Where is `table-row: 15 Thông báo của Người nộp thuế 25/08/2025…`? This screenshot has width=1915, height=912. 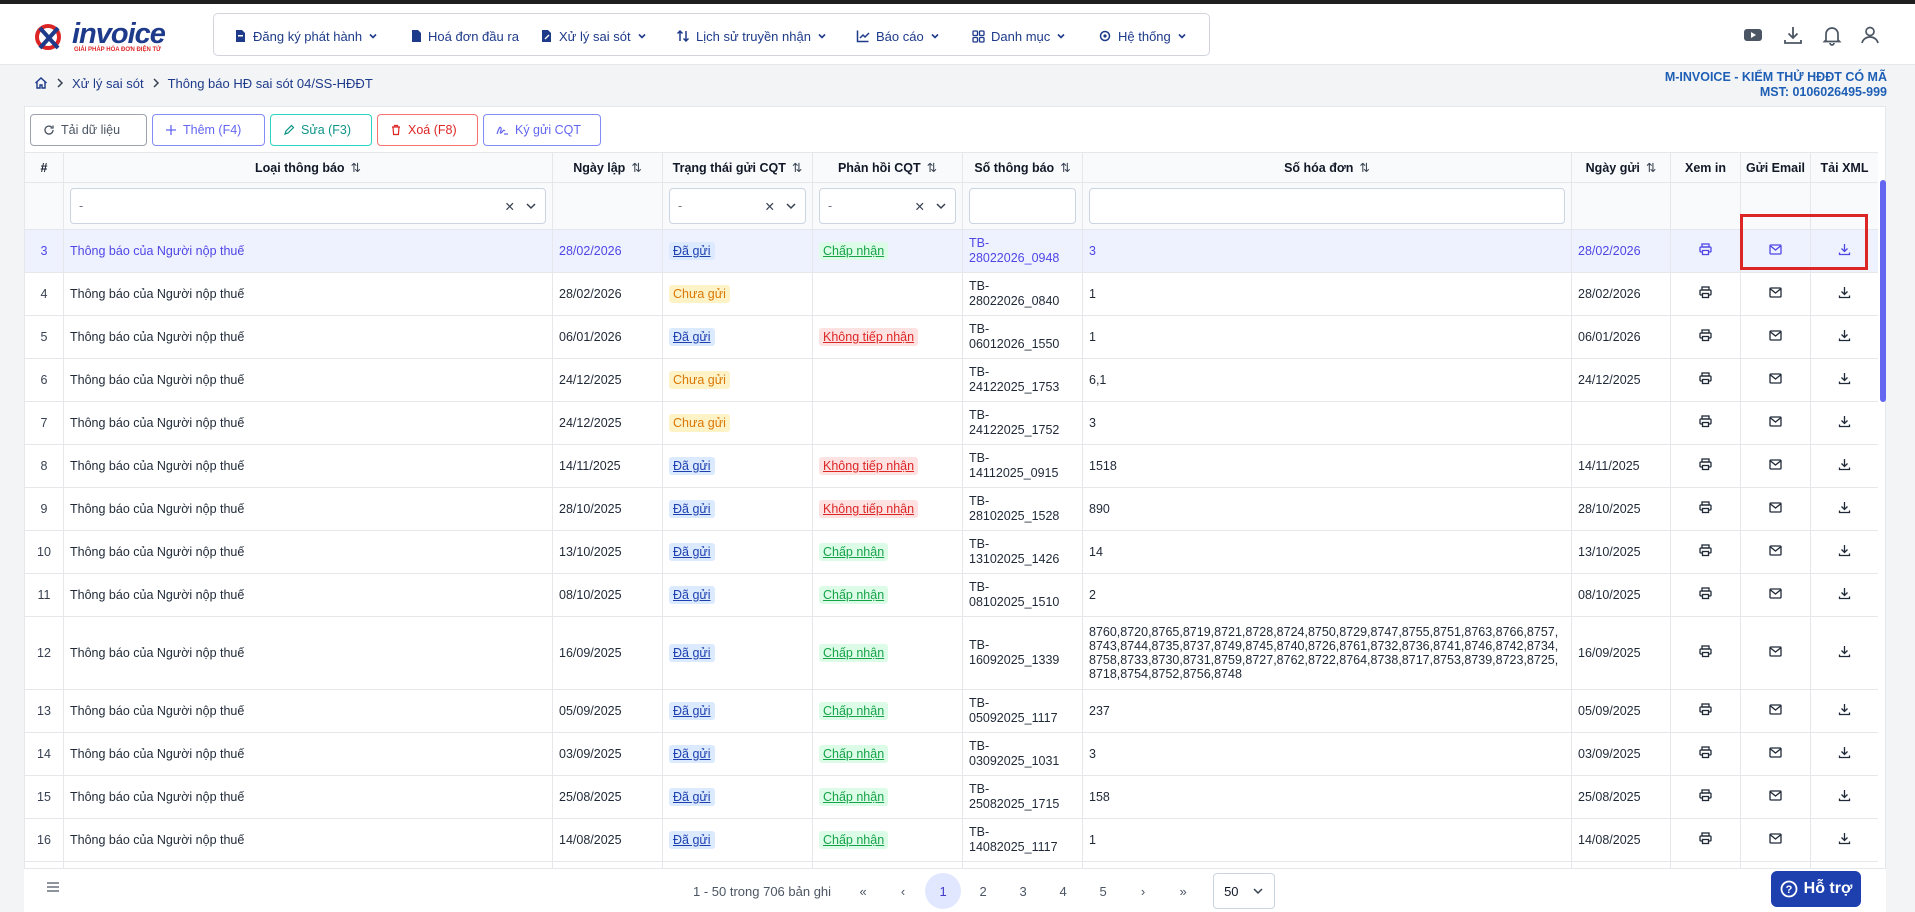
table-row: 15 Thông báo của Người nộp thuế 25/08/2025… is located at coordinates (951, 797).